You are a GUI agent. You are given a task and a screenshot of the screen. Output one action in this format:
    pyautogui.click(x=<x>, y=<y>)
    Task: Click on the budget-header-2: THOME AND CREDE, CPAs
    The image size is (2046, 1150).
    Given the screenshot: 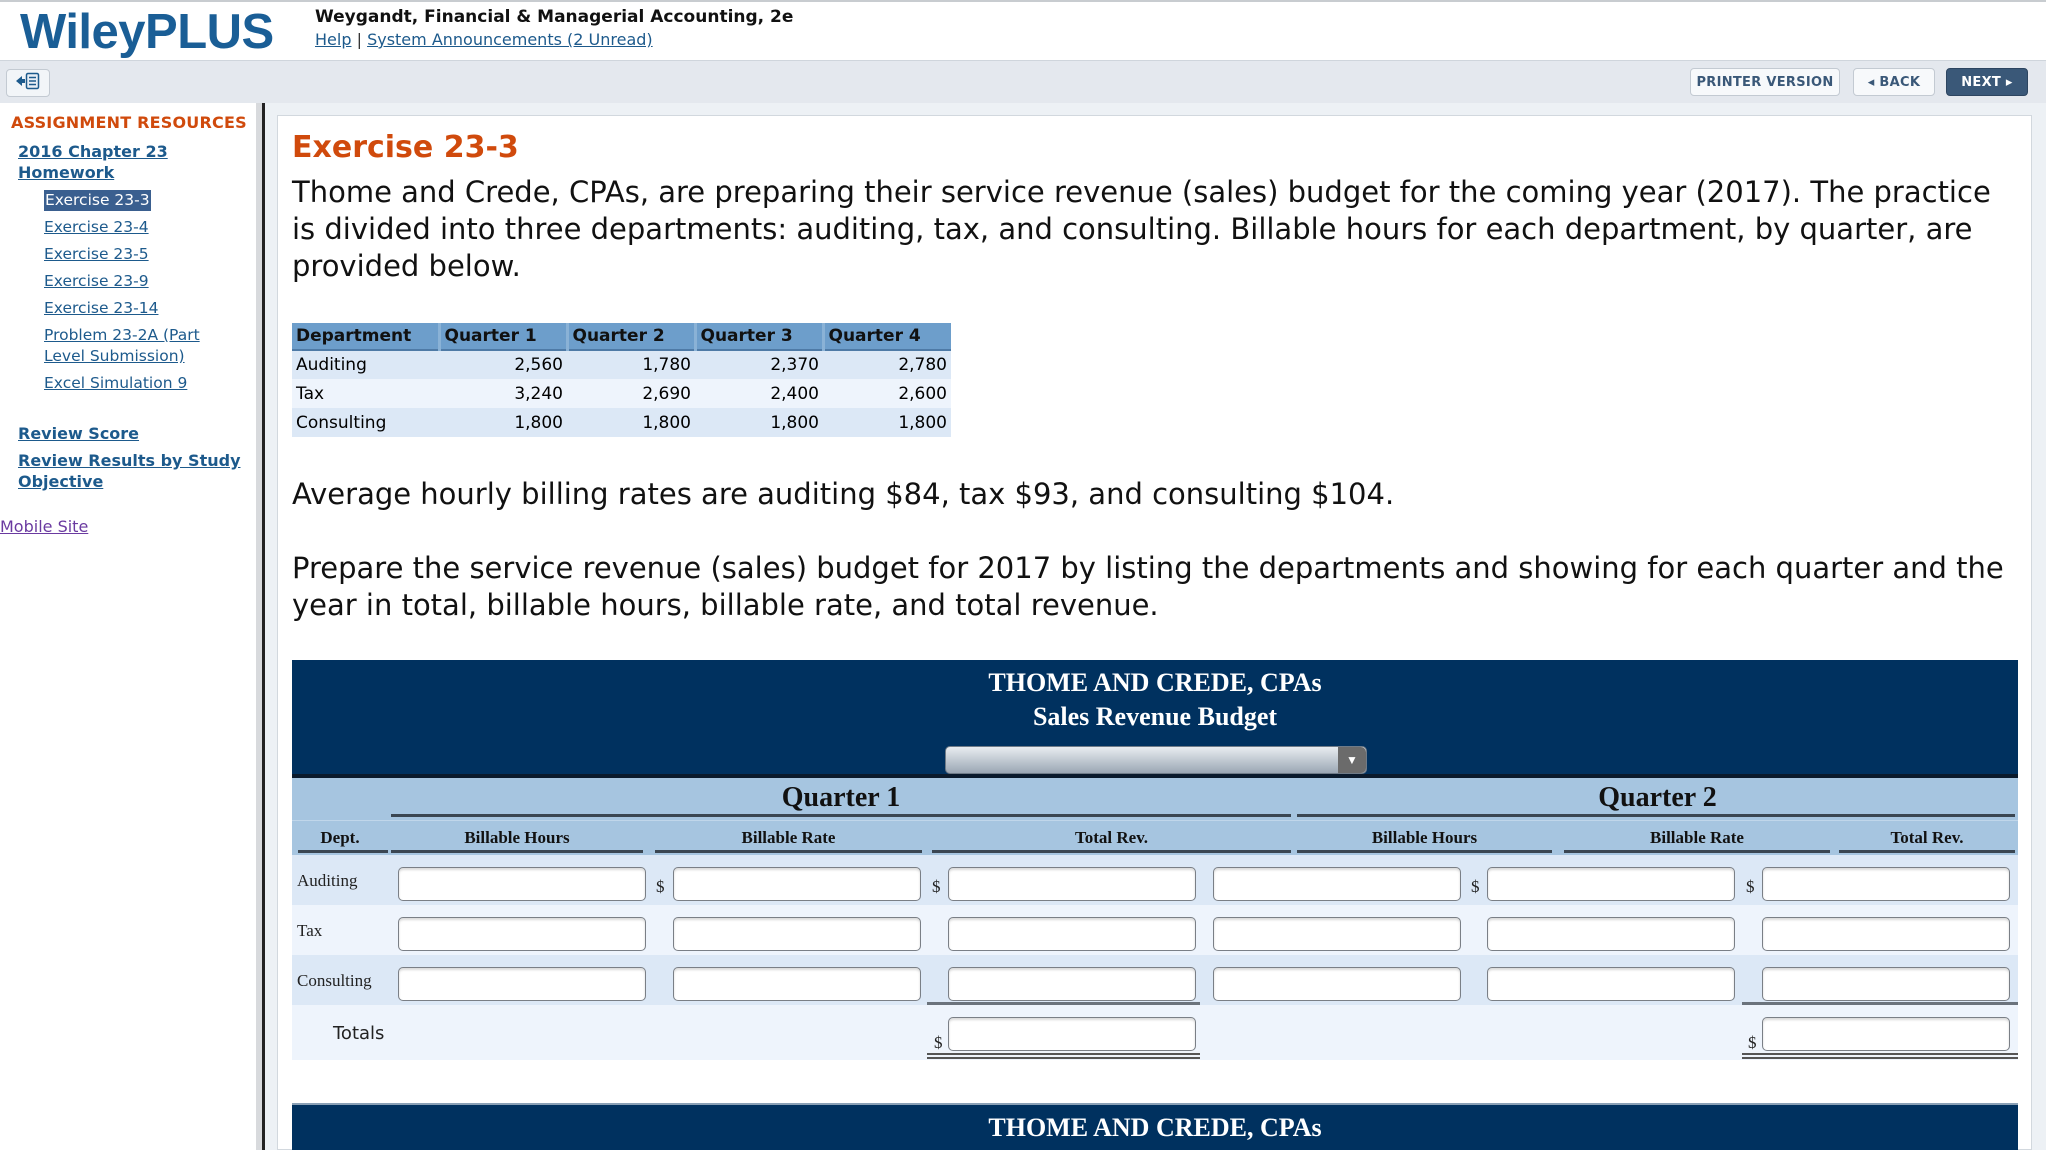 What is the action you would take?
    pyautogui.click(x=1155, y=1126)
    